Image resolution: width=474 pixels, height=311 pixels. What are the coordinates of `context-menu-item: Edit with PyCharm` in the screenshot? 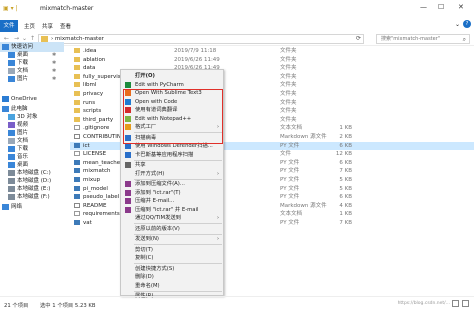 It's located at (172, 85).